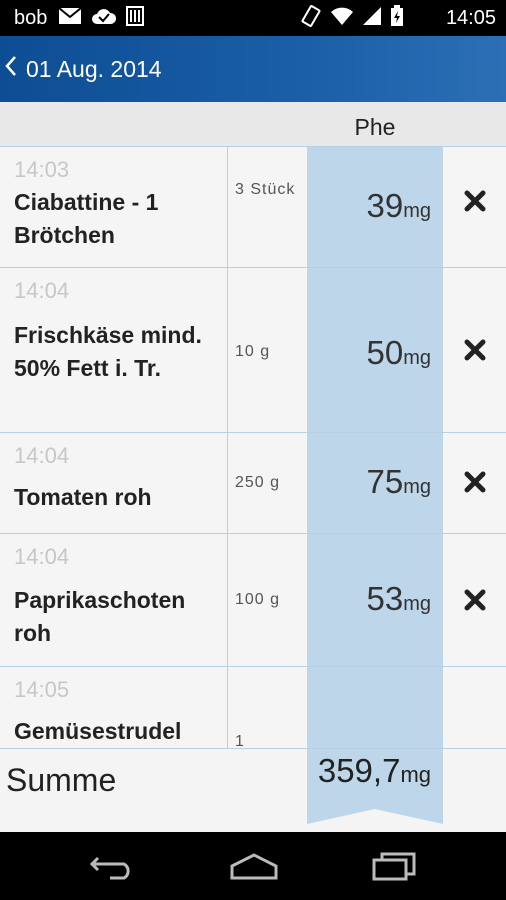  Describe the element at coordinates (31, 18) in the screenshot. I see `status-user: bob` at that location.